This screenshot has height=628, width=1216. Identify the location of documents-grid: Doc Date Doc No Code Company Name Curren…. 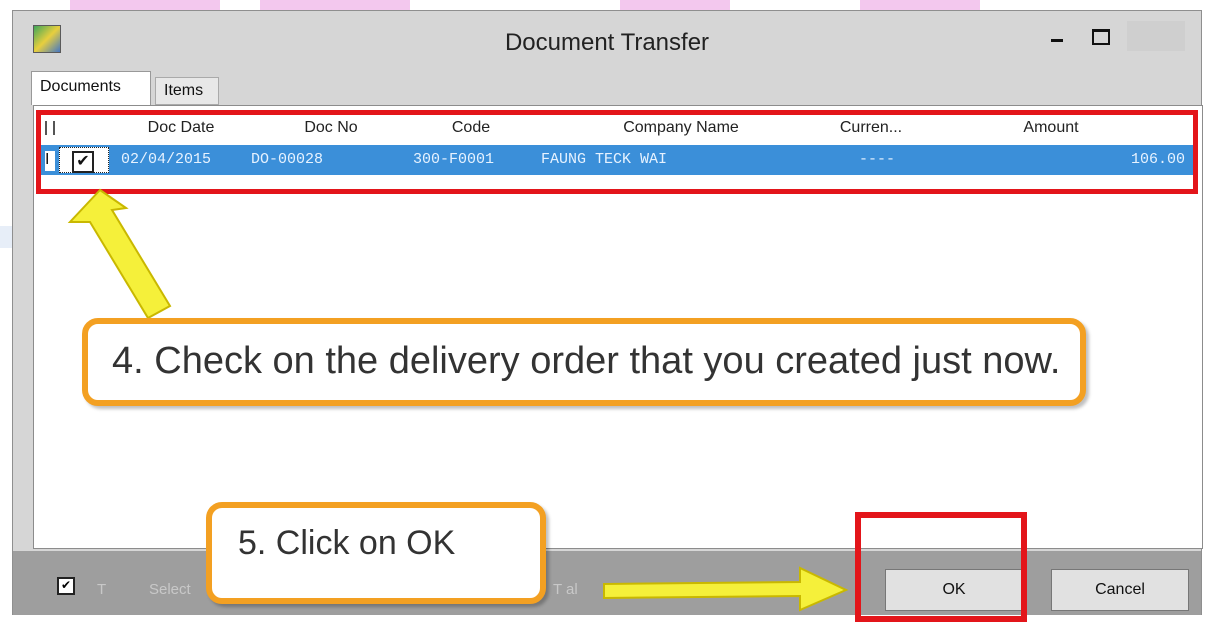
(617, 152).